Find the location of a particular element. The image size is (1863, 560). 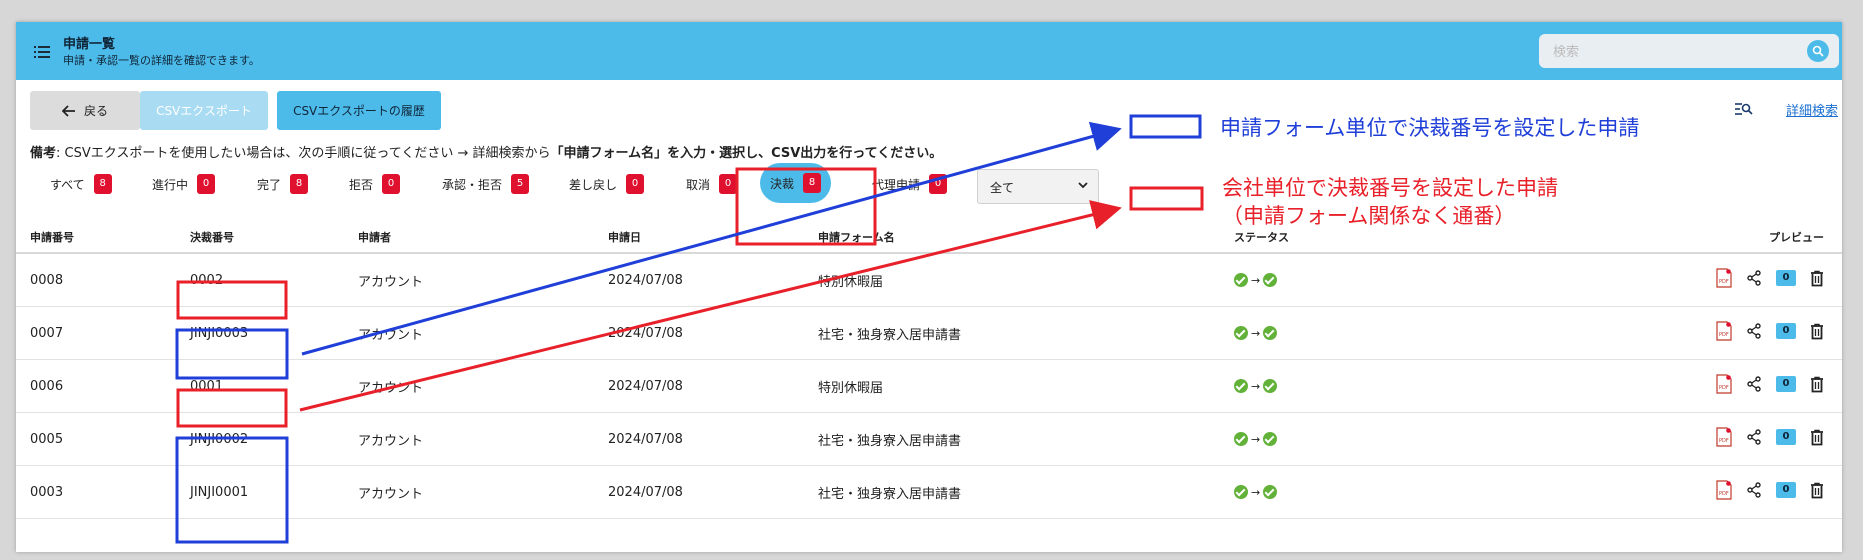

filter-returned: 差し戻し 0 is located at coordinates (607, 184).